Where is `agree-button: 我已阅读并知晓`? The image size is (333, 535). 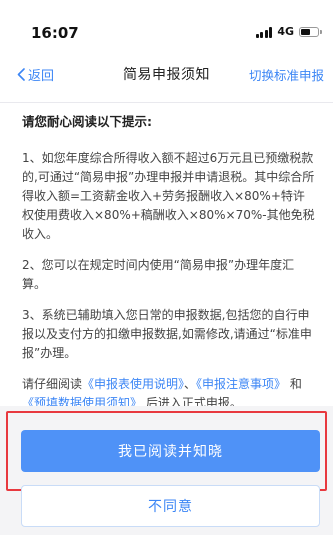
agree-button: 我已阅读并知晓 is located at coordinates (170, 451).